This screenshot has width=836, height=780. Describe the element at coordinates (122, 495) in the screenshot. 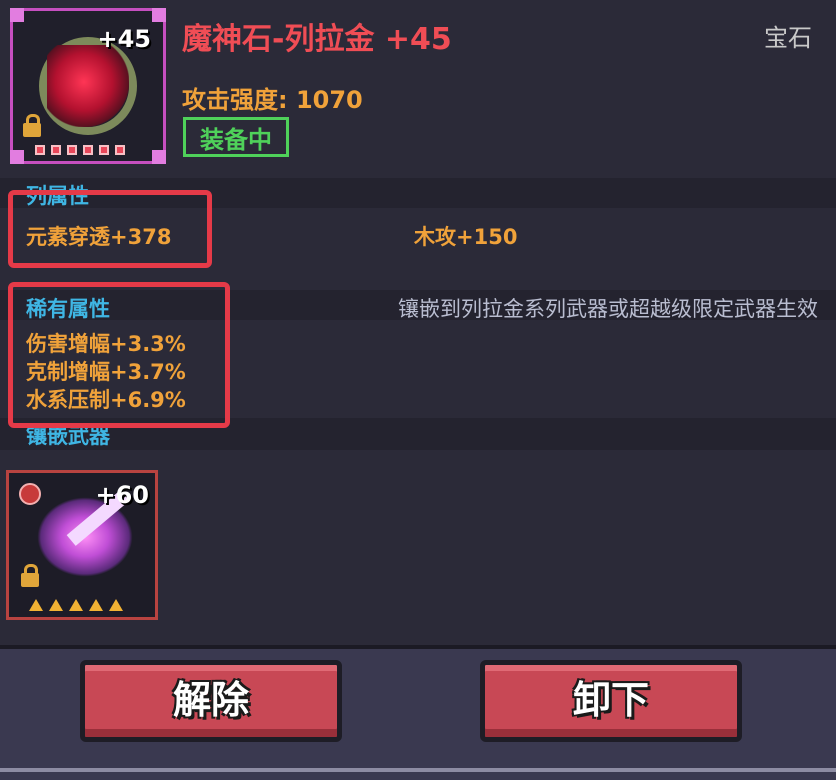

I see `weapon-enhance-level: +60` at that location.